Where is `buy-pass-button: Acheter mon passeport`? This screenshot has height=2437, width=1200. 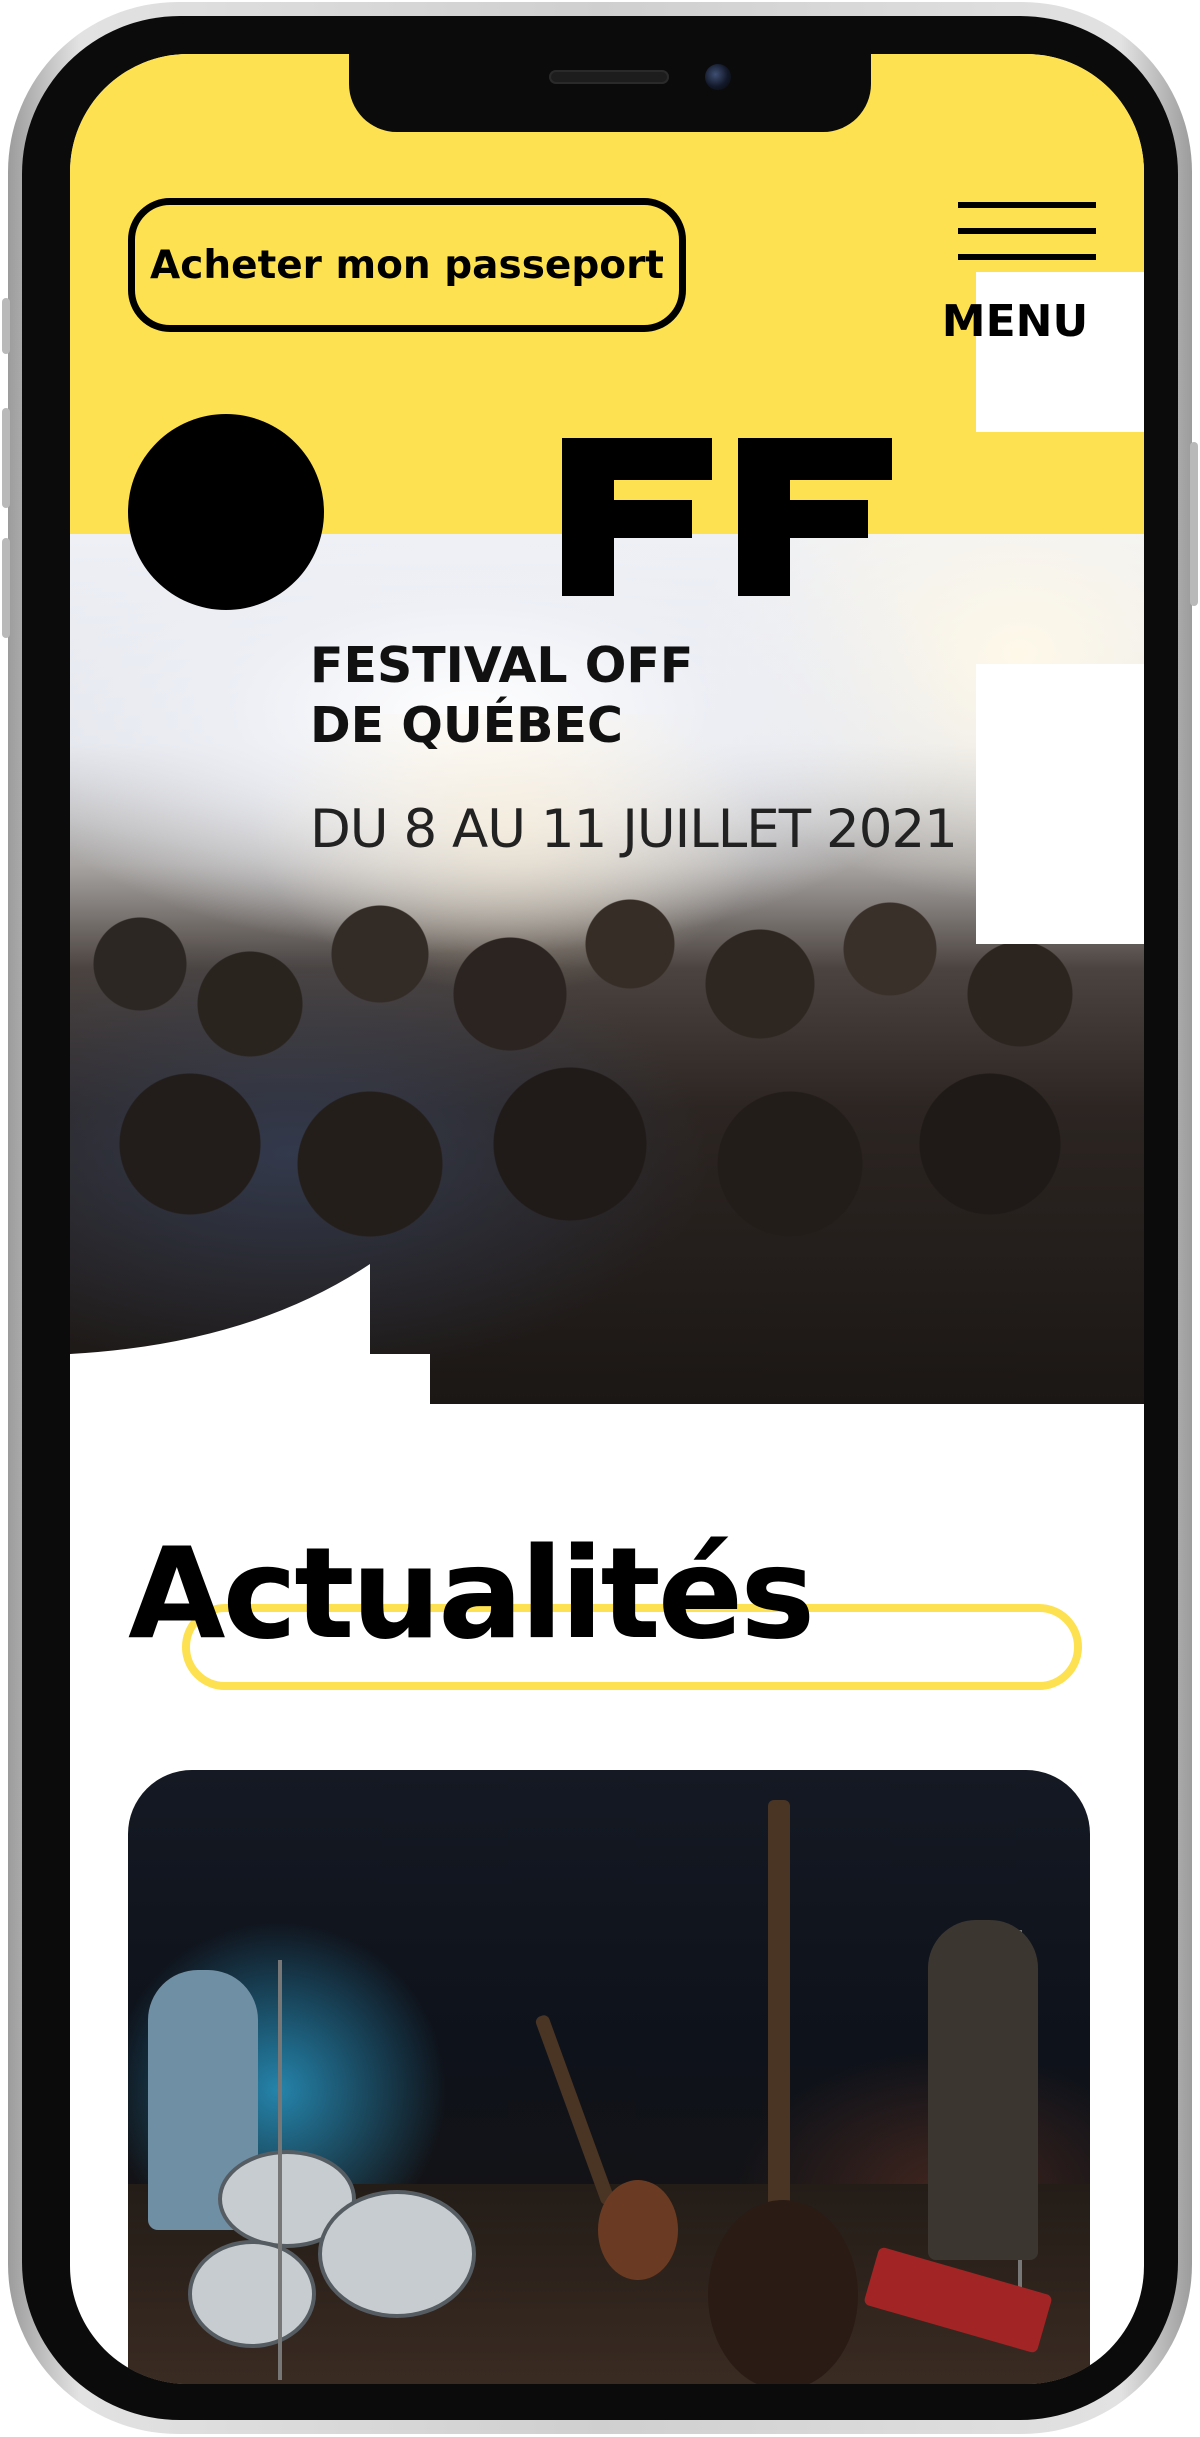 buy-pass-button: Acheter mon passeport is located at coordinates (407, 265).